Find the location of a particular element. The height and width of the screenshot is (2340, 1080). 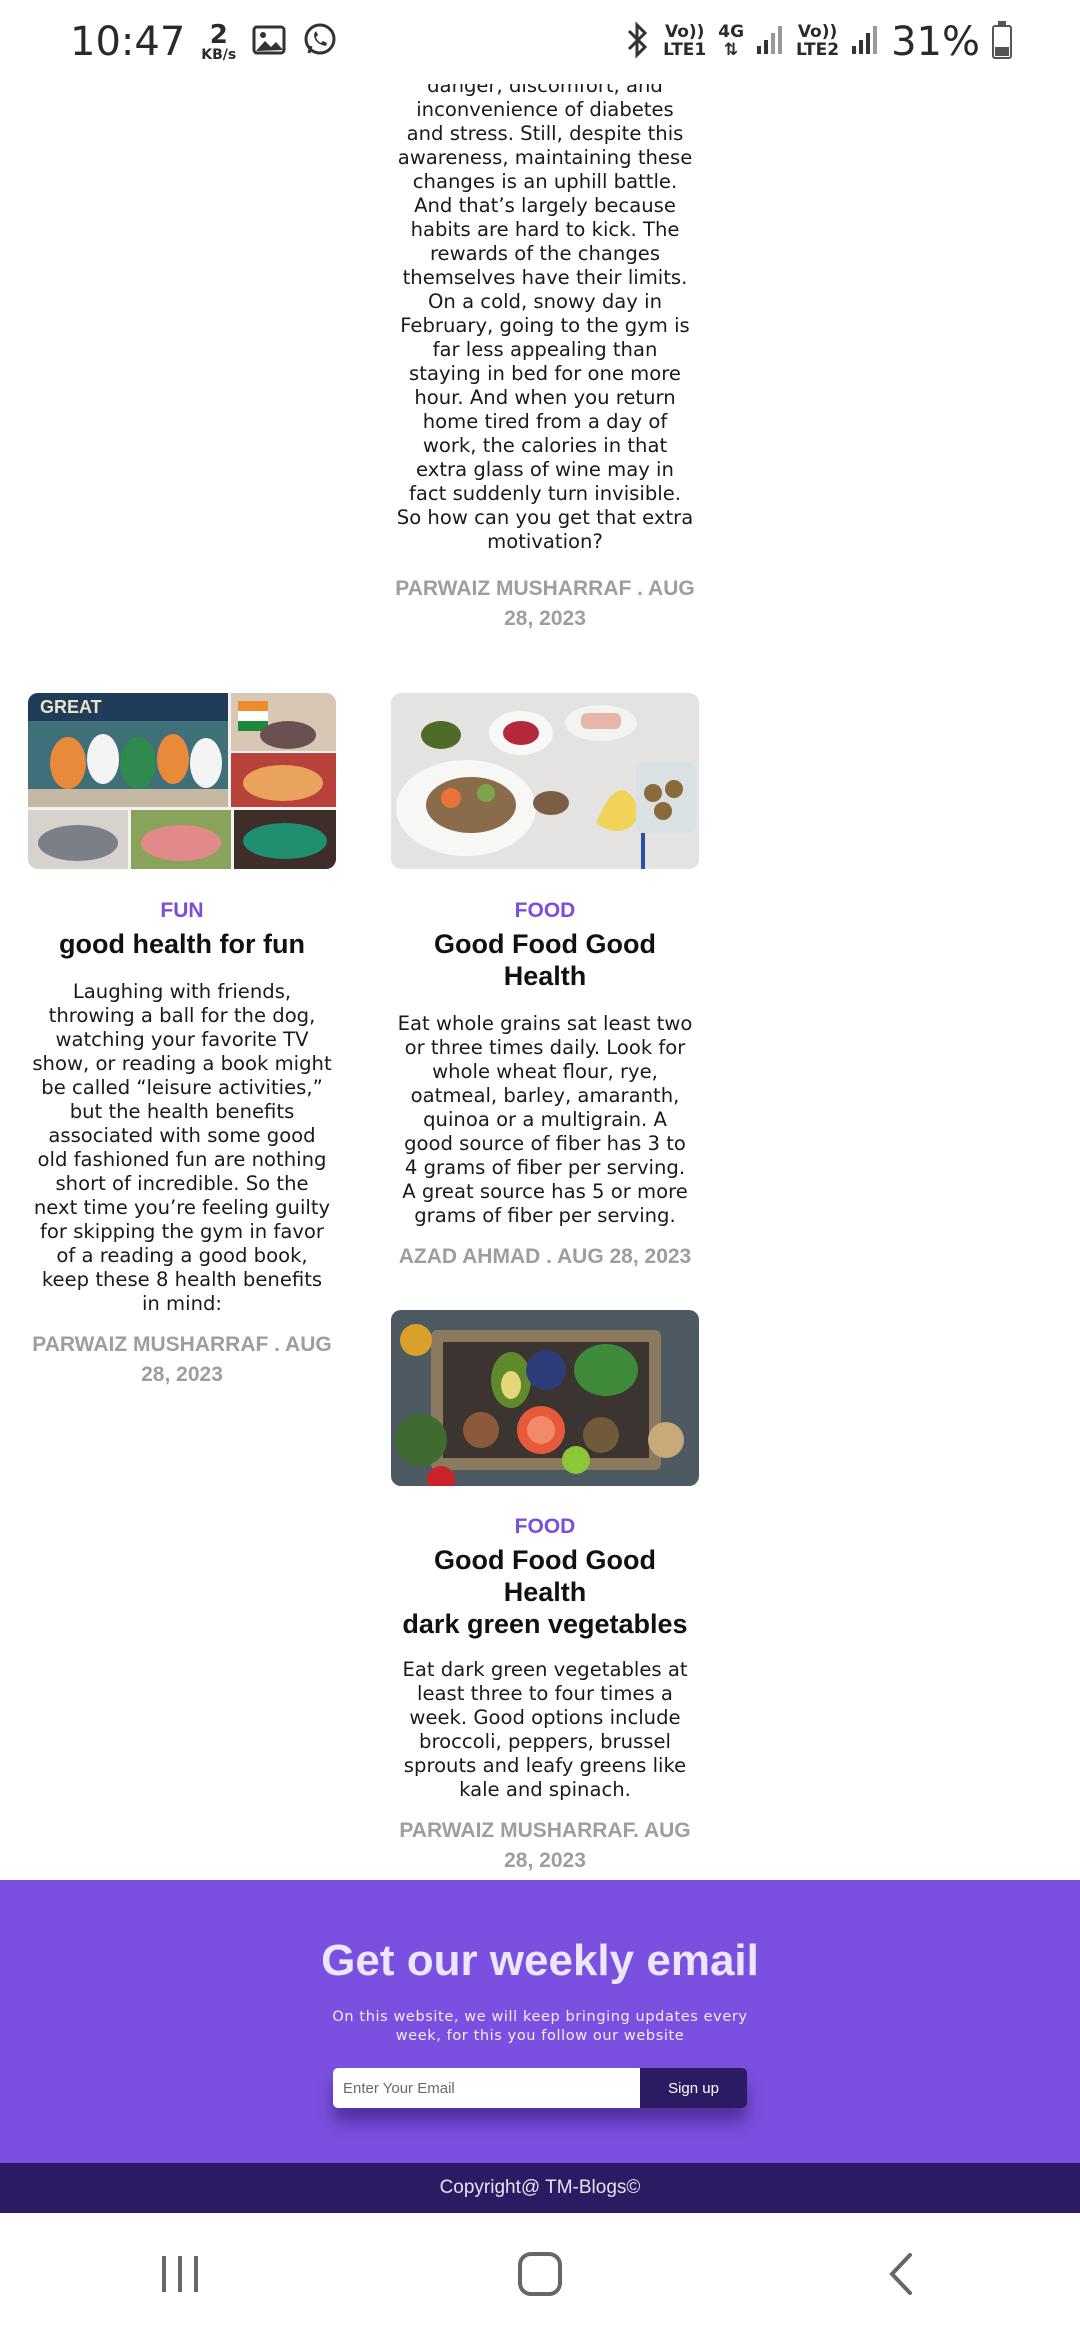

post-excerpt-line: sprouts and leafy greens like is located at coordinates (545, 1765).